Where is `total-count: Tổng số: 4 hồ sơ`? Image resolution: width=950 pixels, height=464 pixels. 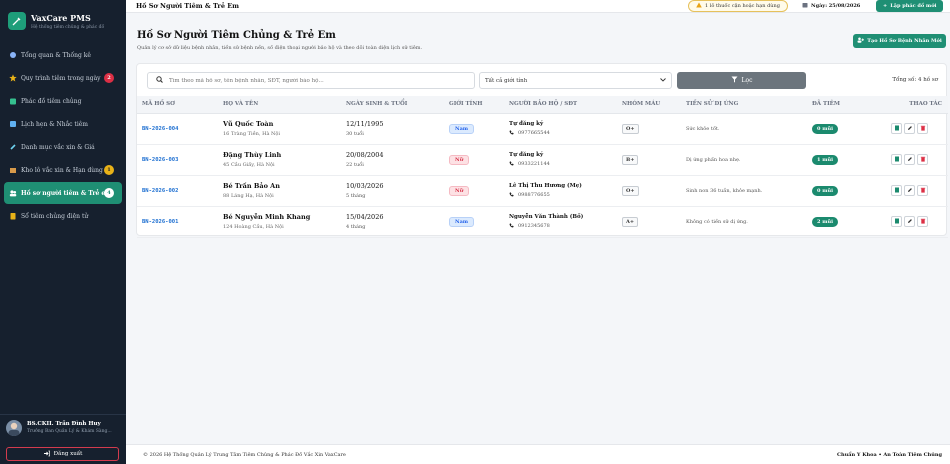 total-count: Tổng số: 4 hồ sơ is located at coordinates (915, 80).